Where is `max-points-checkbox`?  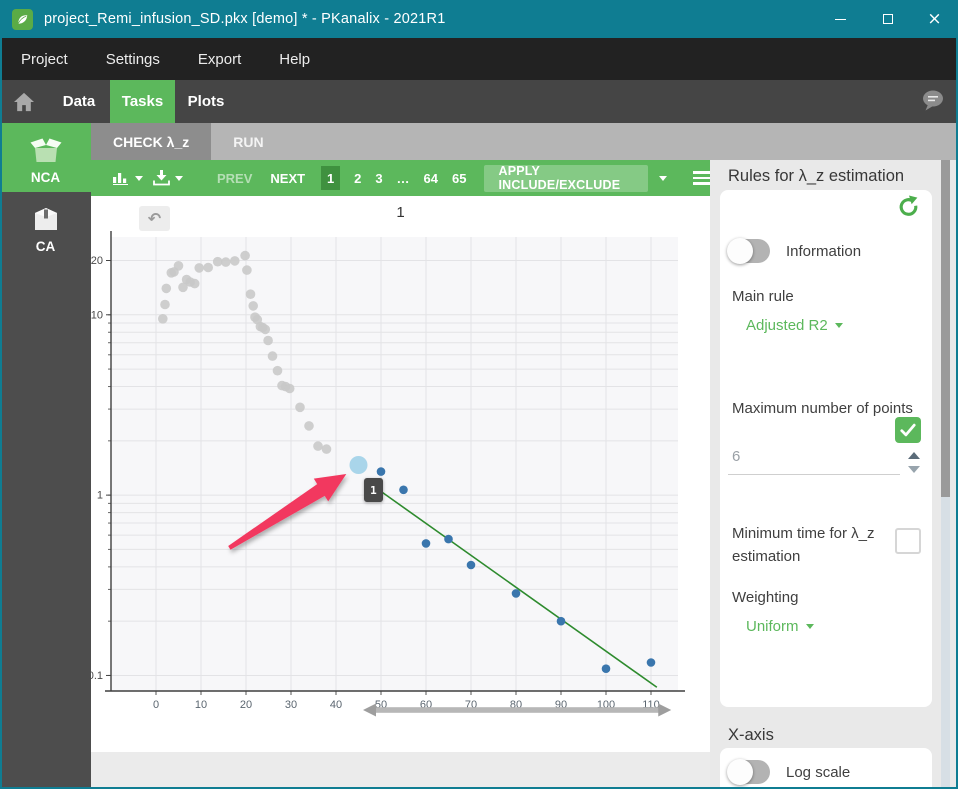 max-points-checkbox is located at coordinates (908, 430).